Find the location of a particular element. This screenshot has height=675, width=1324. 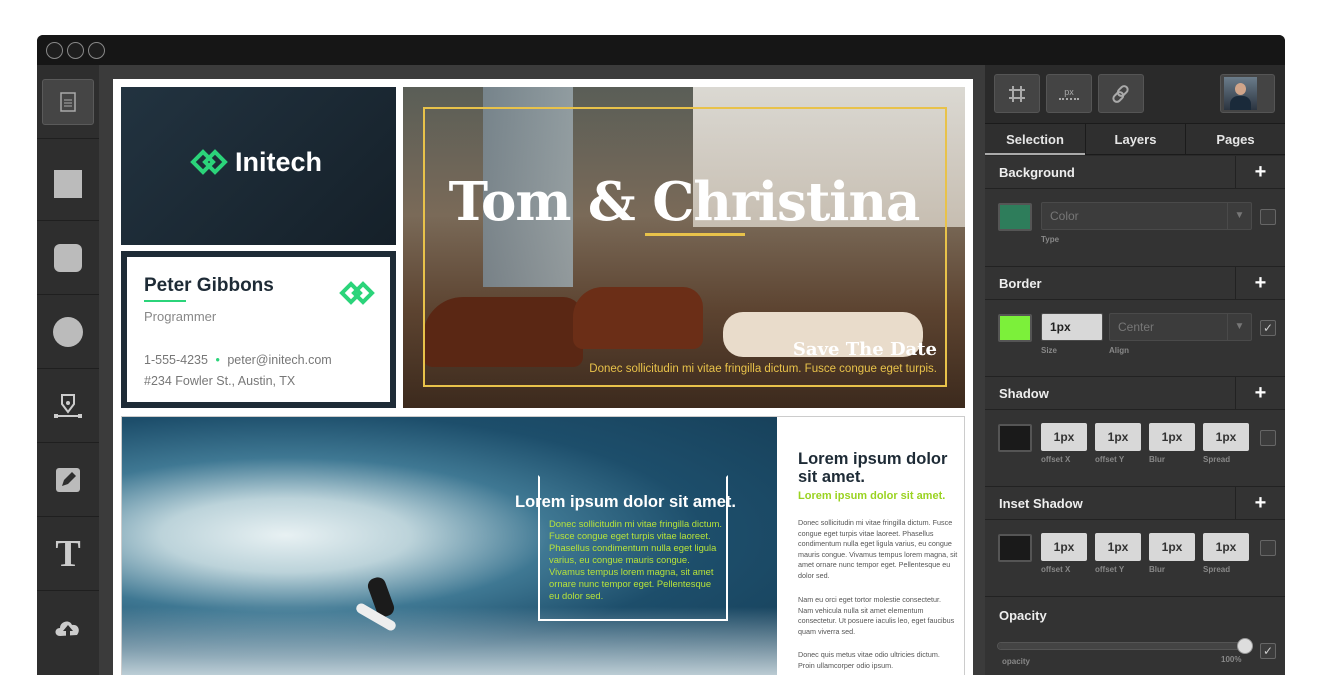

border-align-value: Center is located at coordinates (1136, 327).